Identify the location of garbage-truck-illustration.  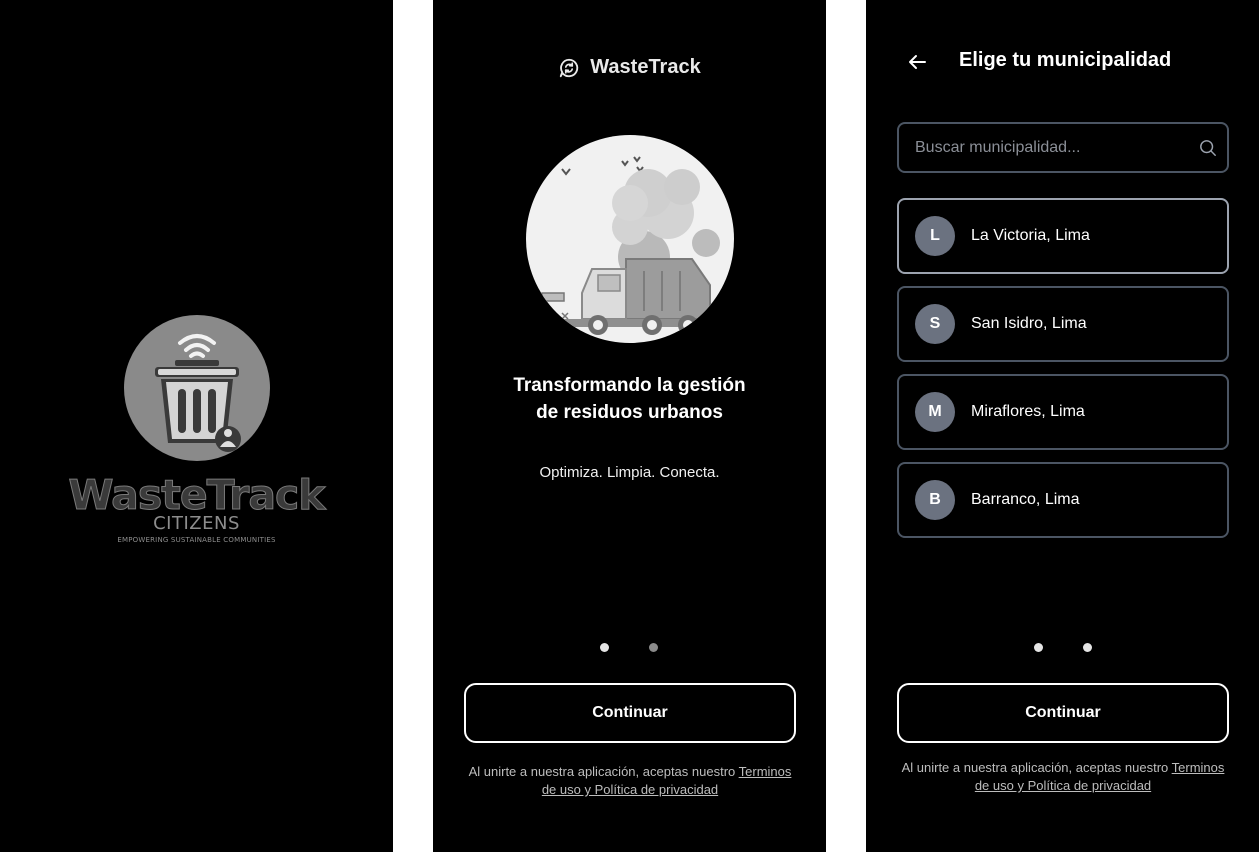
(630, 239).